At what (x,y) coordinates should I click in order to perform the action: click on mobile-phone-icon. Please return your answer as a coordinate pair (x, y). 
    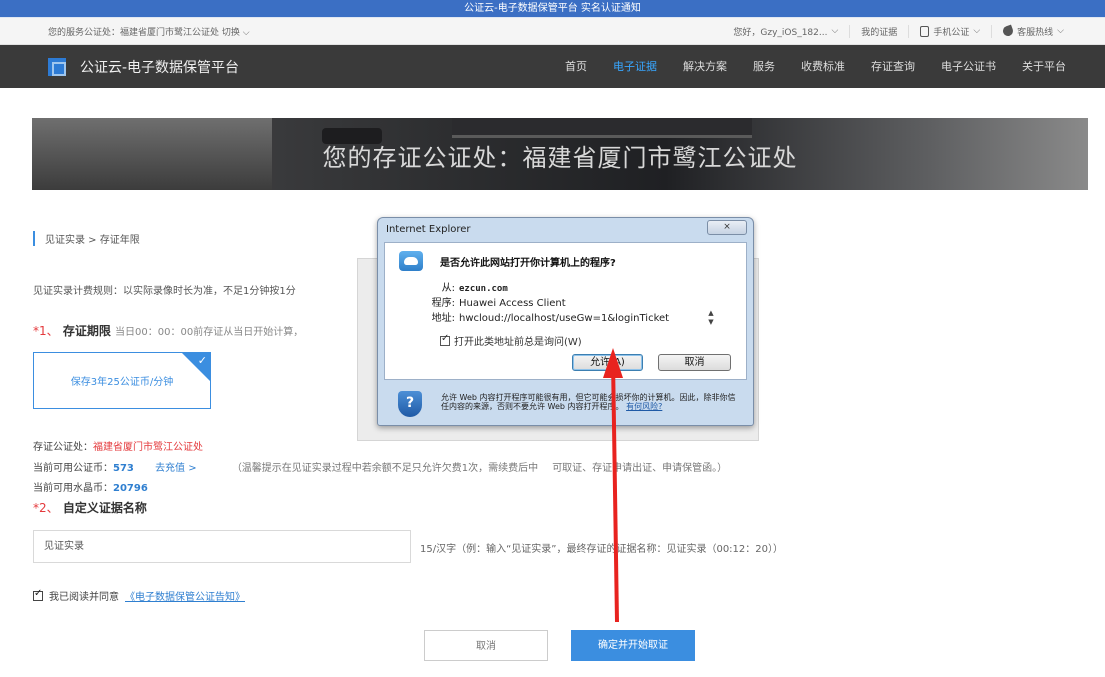
    Looking at the image, I should click on (925, 31).